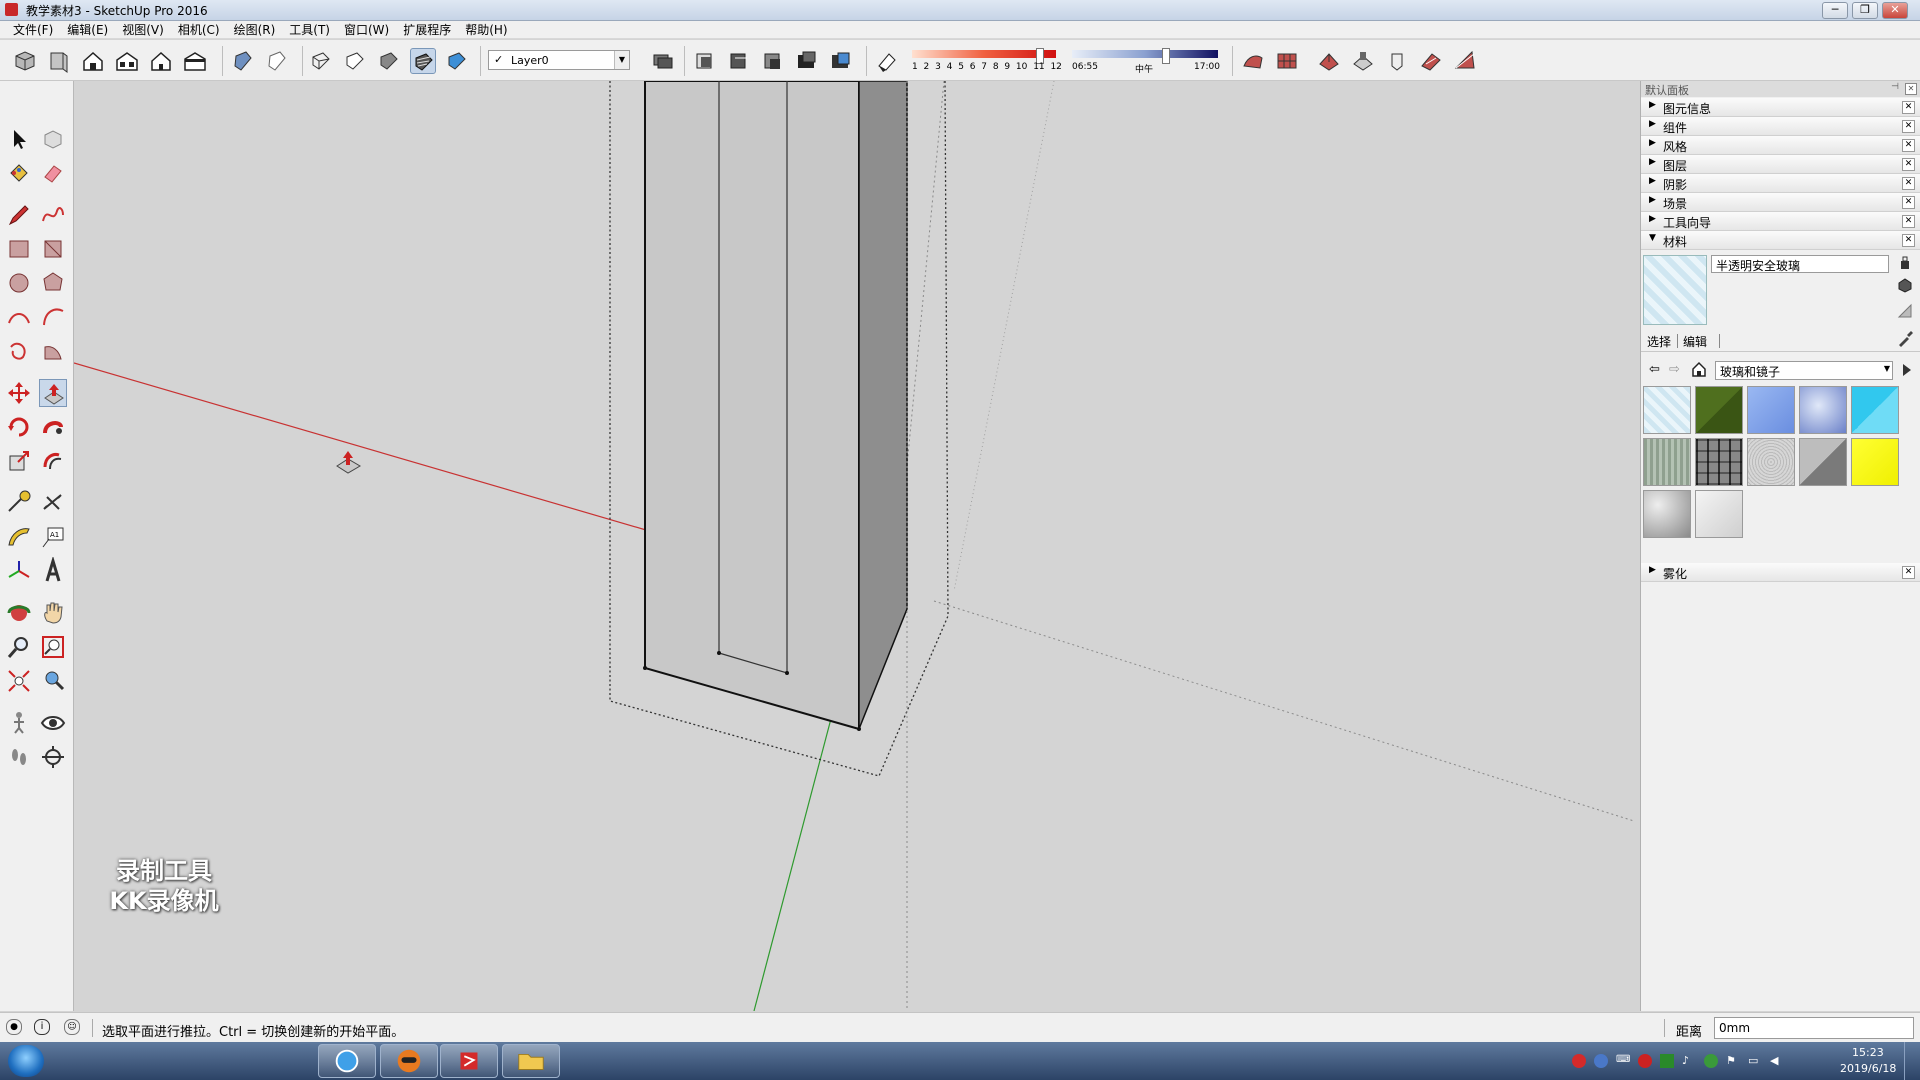 The width and height of the screenshot is (1920, 1080). What do you see at coordinates (19, 537) in the screenshot?
I see `protractor-icon` at bounding box center [19, 537].